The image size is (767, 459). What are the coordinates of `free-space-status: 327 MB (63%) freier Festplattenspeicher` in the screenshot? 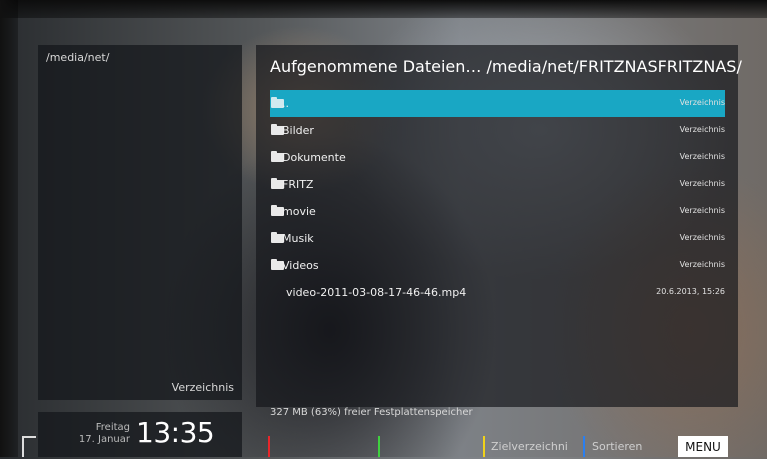 It's located at (371, 412).